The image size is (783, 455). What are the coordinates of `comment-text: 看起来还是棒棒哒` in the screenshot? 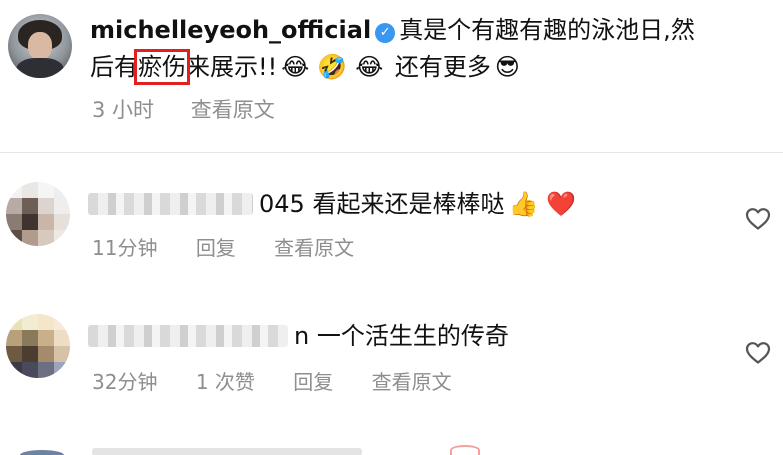 It's located at (408, 204).